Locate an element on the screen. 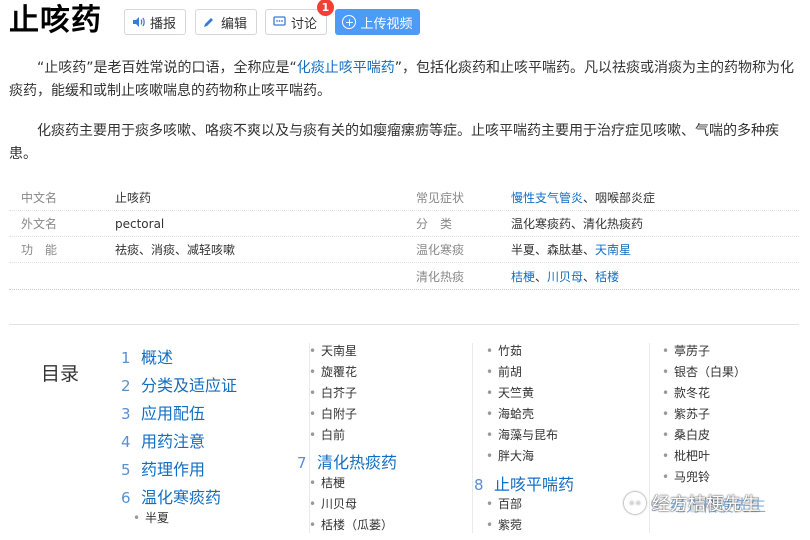  toc-section-8: 8 止咳平喘药 is located at coordinates (524, 483).